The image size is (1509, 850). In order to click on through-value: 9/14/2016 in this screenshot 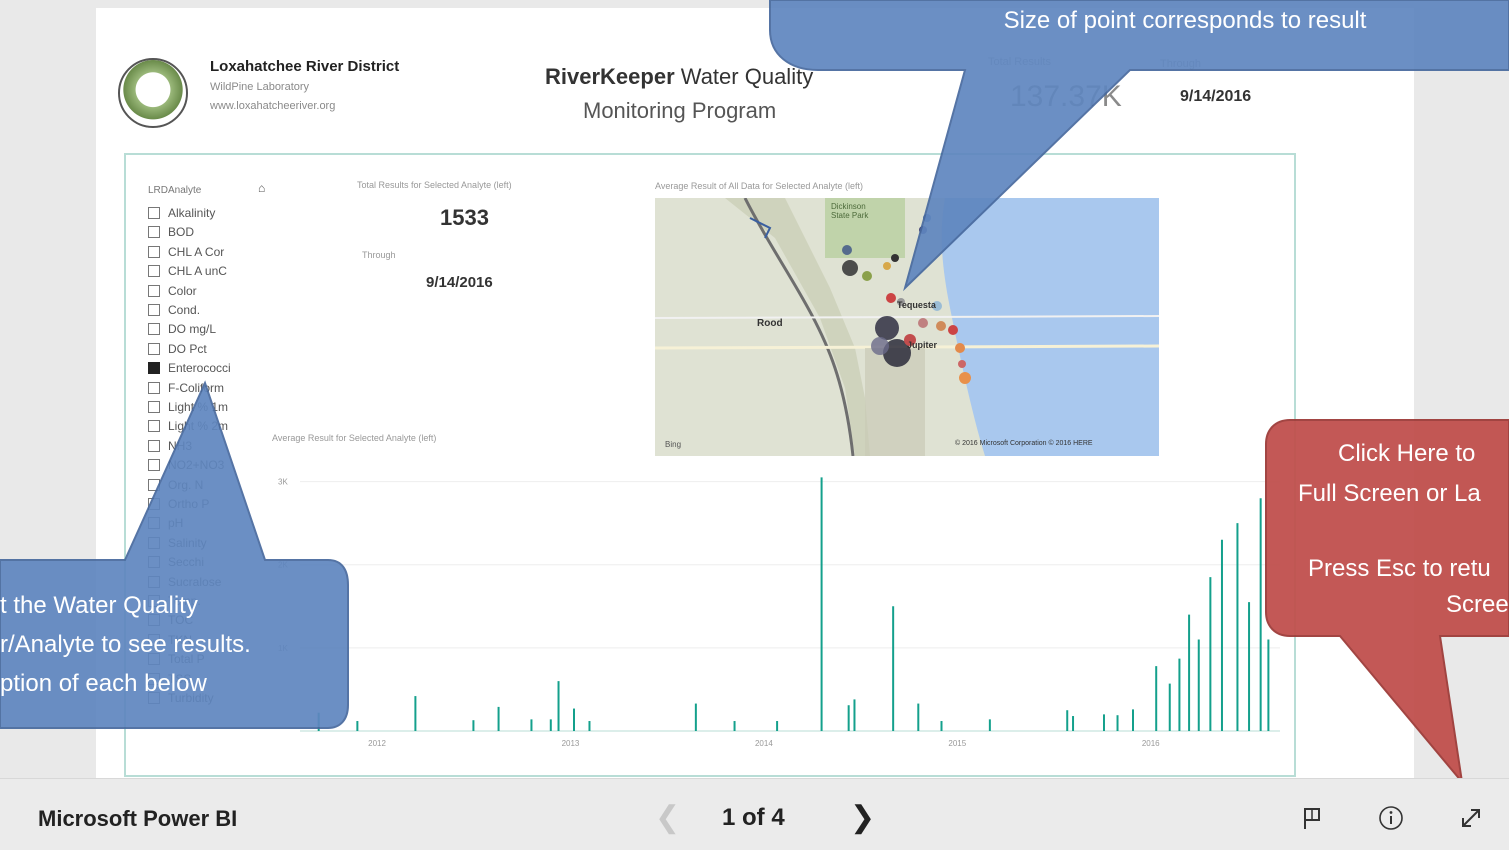, I will do `click(459, 282)`.